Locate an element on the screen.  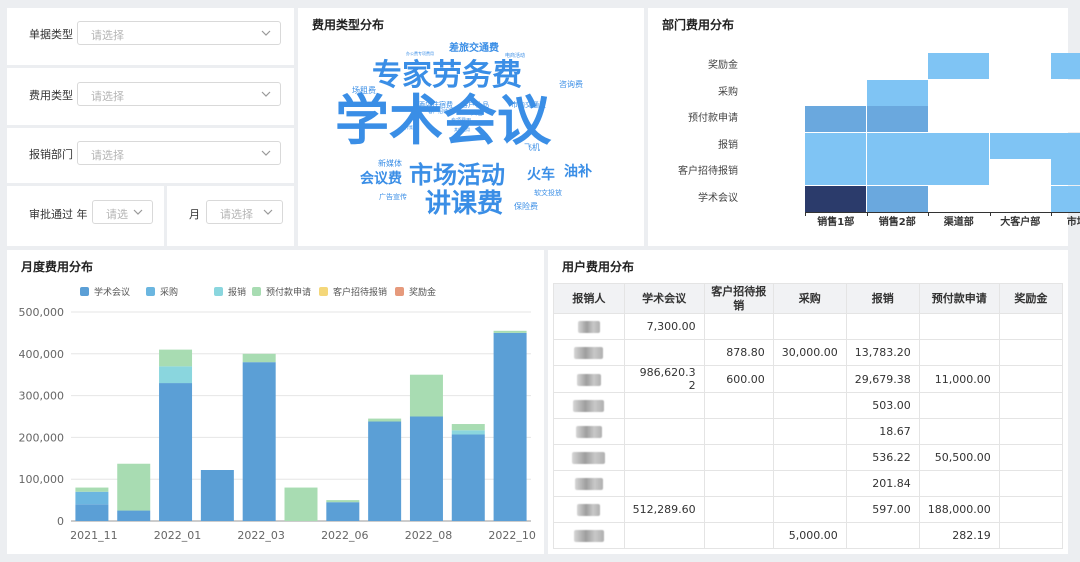
month-label: 月 is located at coordinates (194, 214).